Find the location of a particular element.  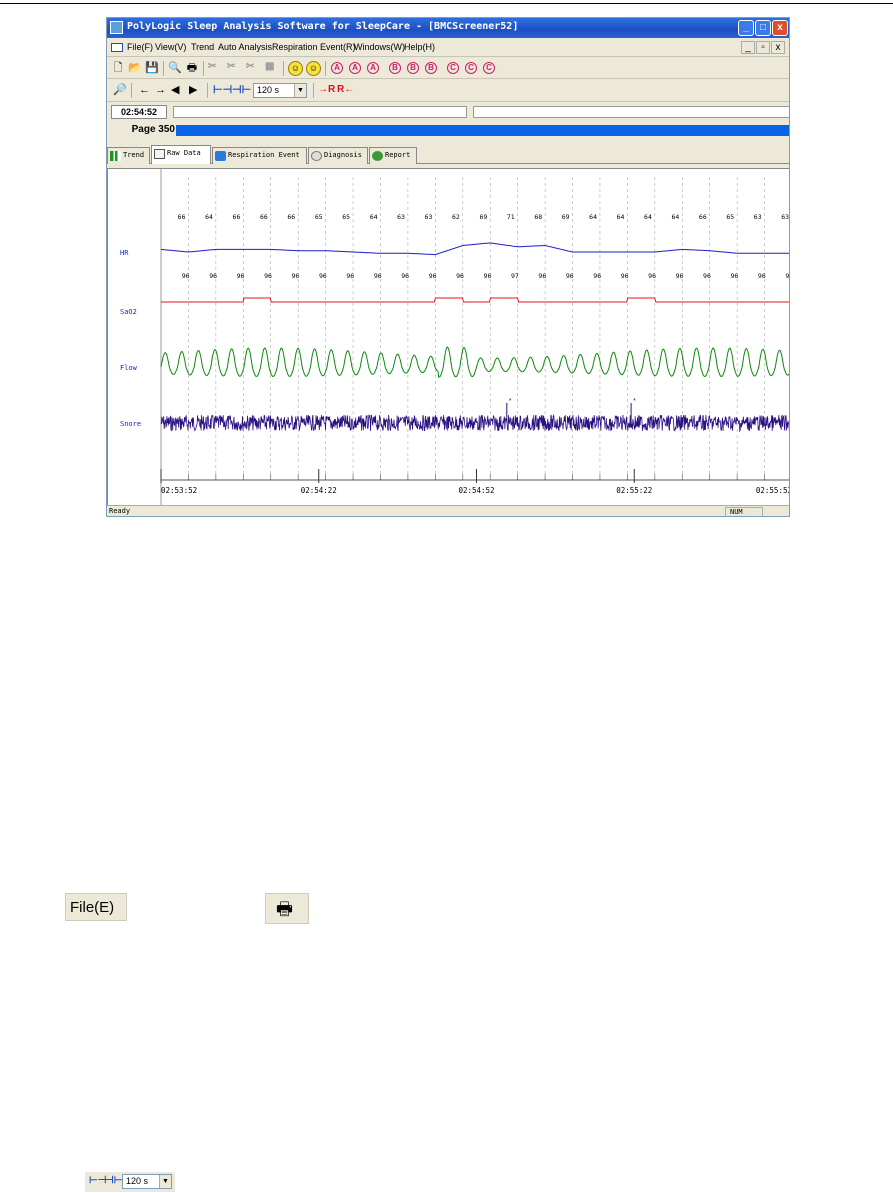

smiley-2-icon: ☺ is located at coordinates (313, 68).